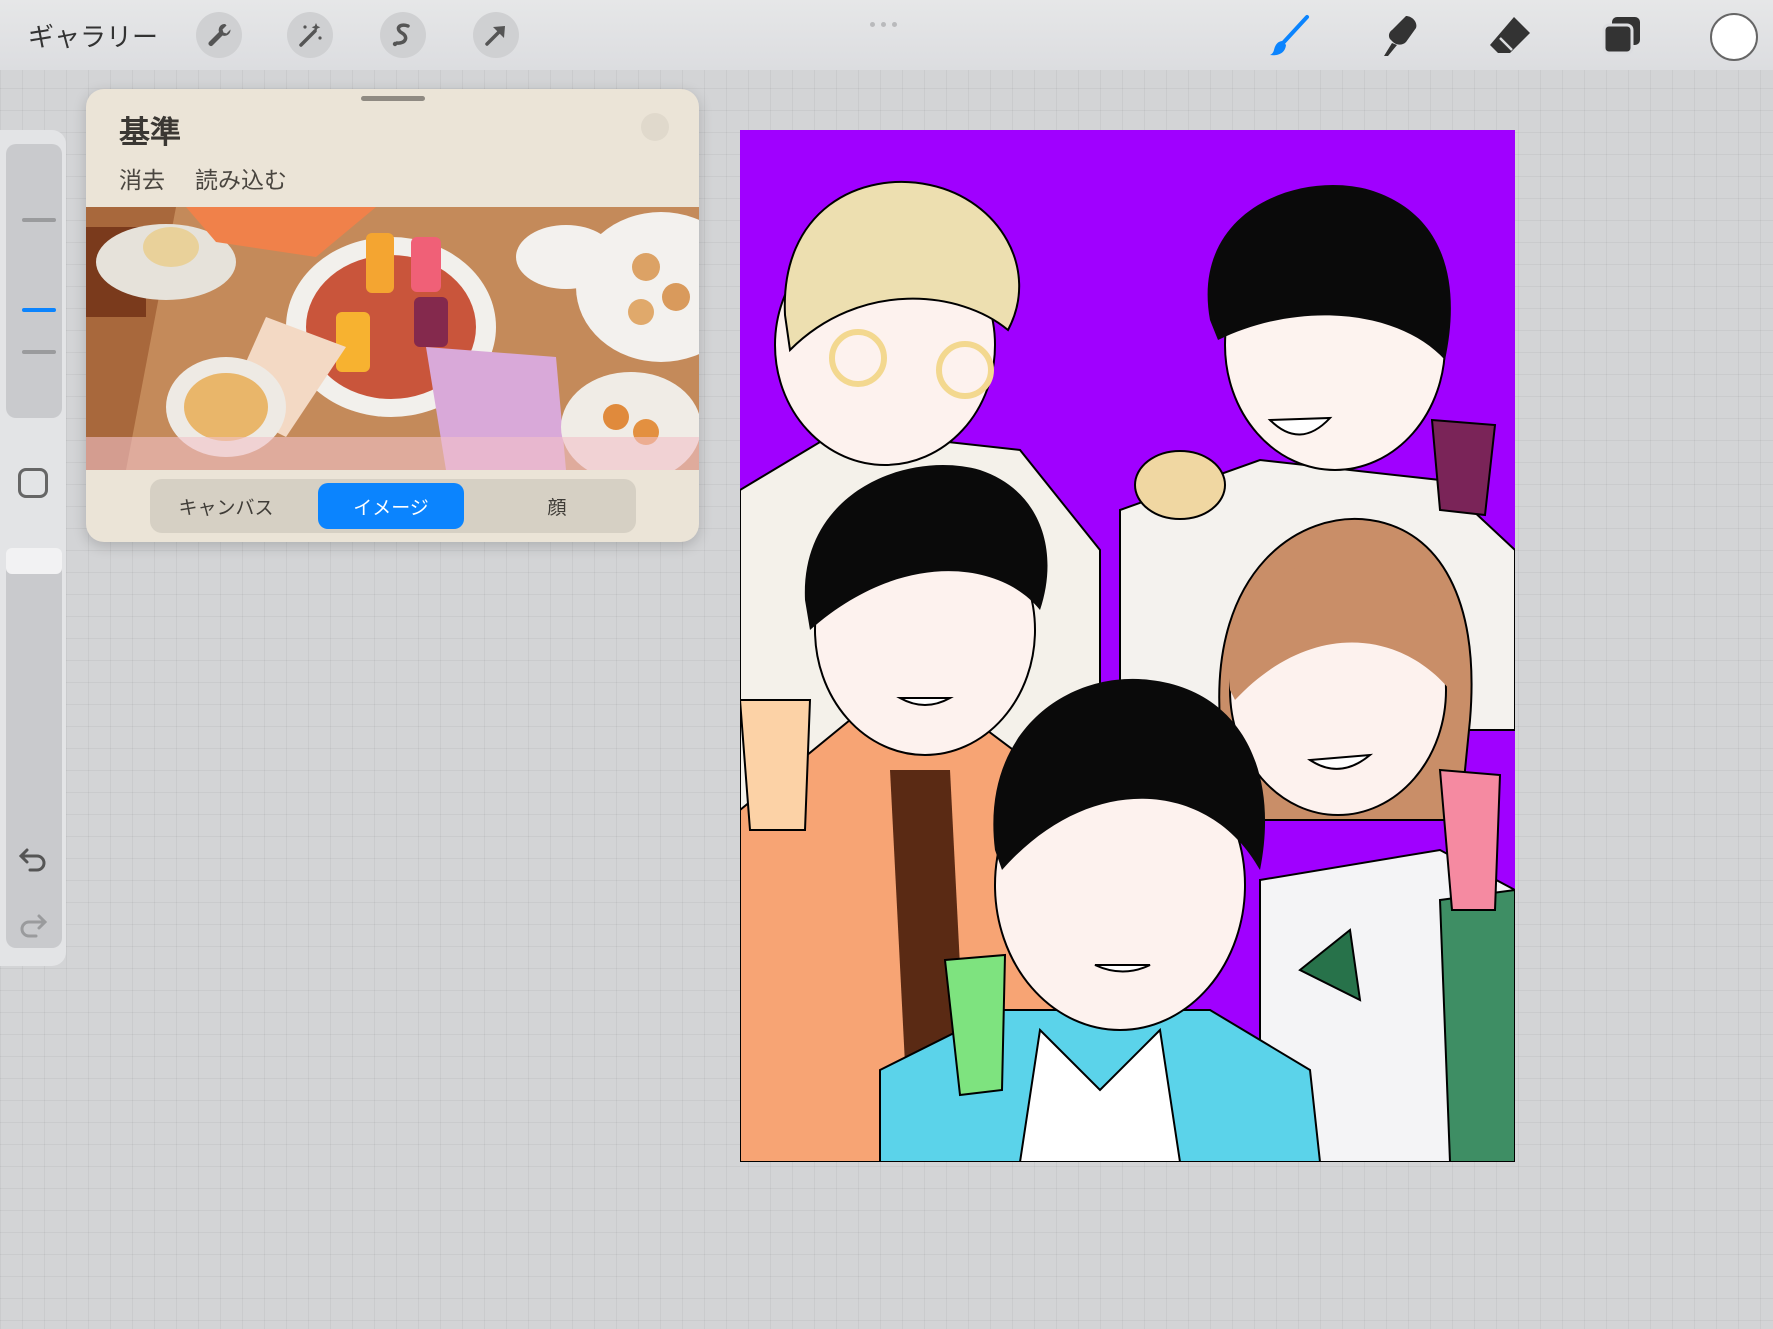 This screenshot has width=1773, height=1329. I want to click on adjustments-button, so click(310, 35).